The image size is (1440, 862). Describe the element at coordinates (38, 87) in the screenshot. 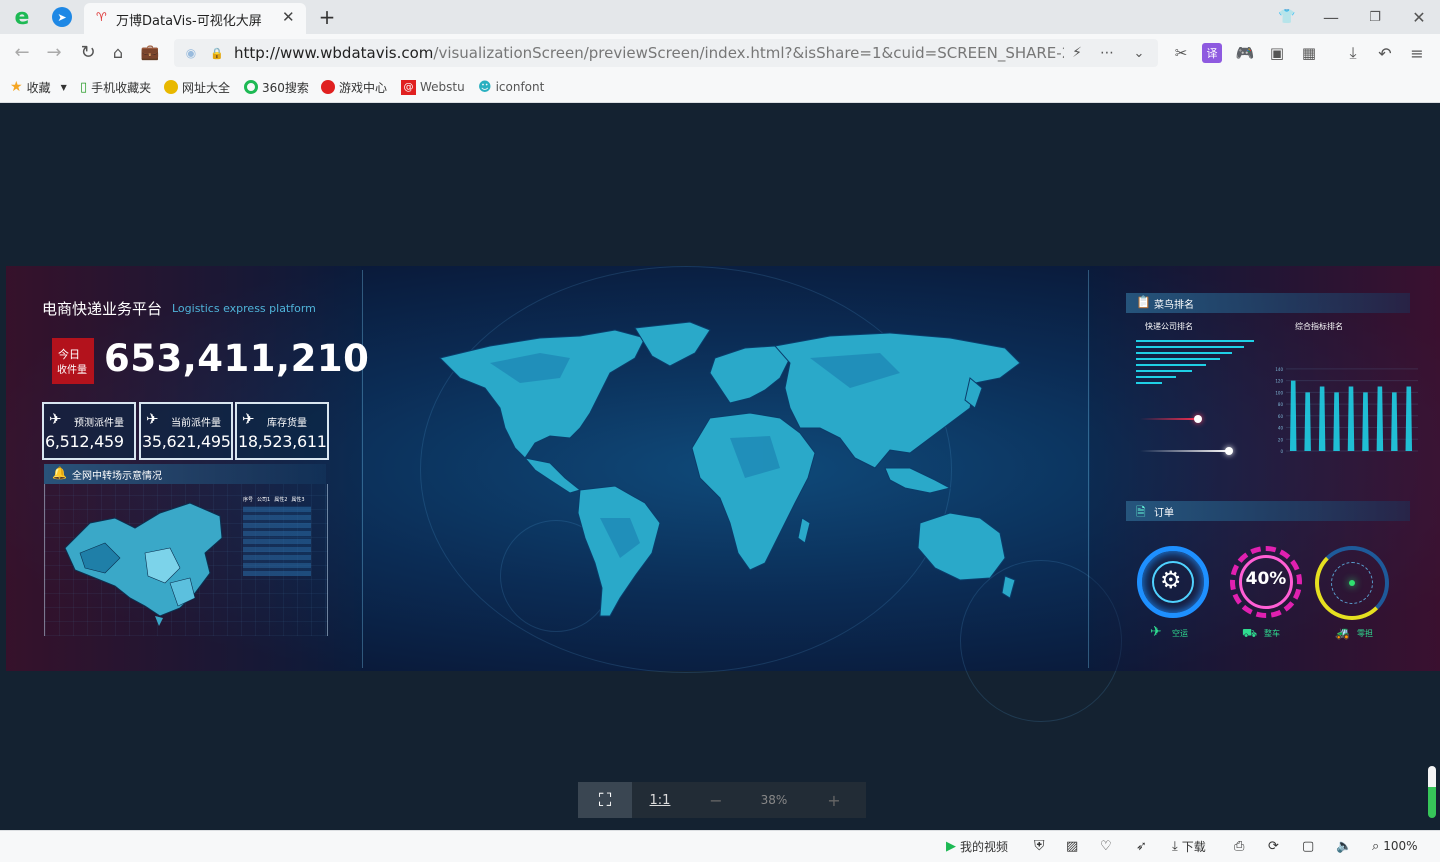

I see `bookmark-favorites: ★ 收藏 ▼` at that location.